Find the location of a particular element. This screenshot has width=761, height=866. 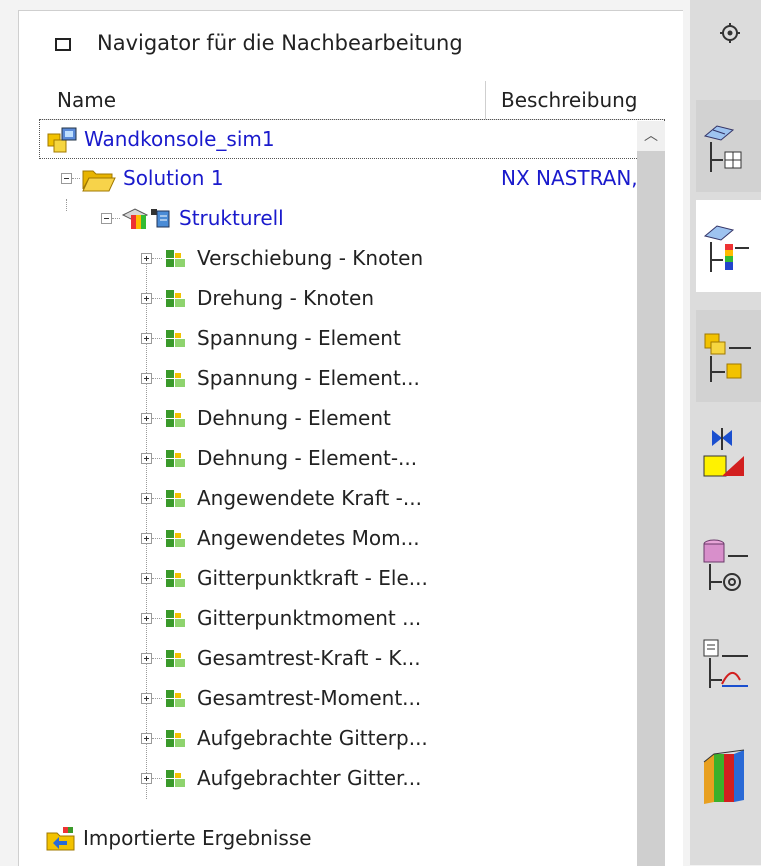

resource-bar-constraint-navigator is located at coordinates (725, 455).